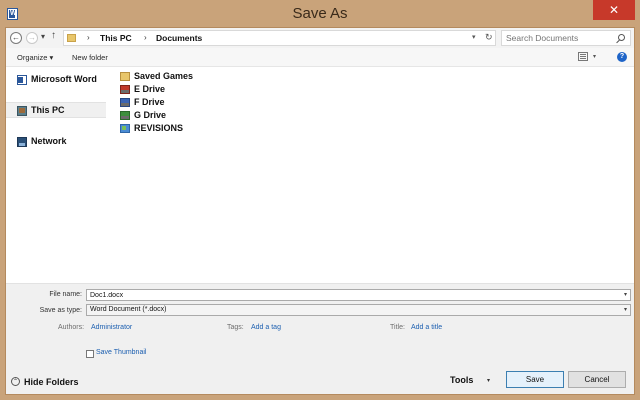  I want to click on list-item-label: E Drive, so click(150, 89).